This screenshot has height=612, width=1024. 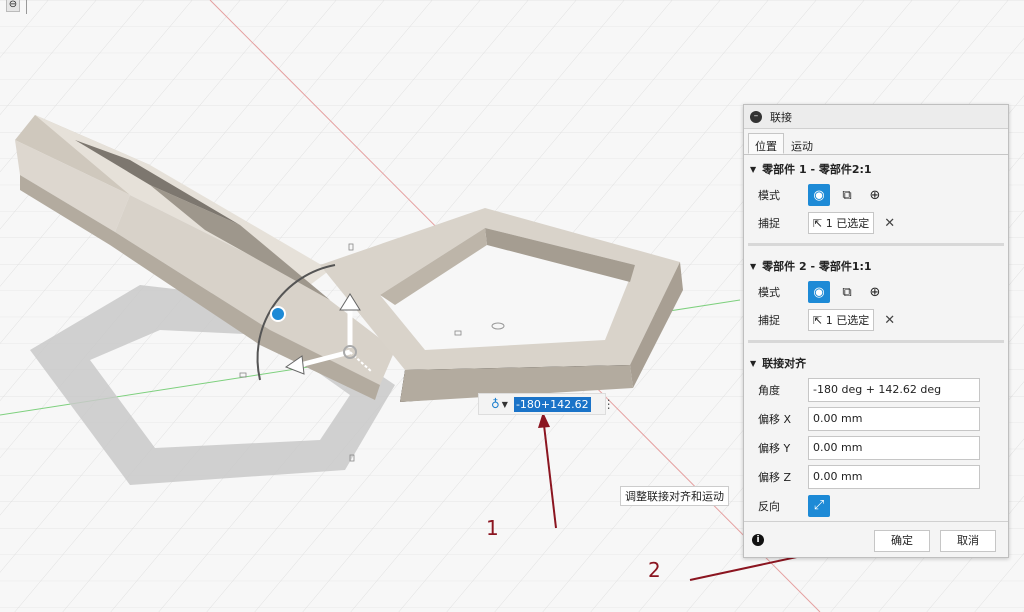 What do you see at coordinates (894, 389) in the screenshot?
I see `angle-field: -180 deg + 142.62 deg` at bounding box center [894, 389].